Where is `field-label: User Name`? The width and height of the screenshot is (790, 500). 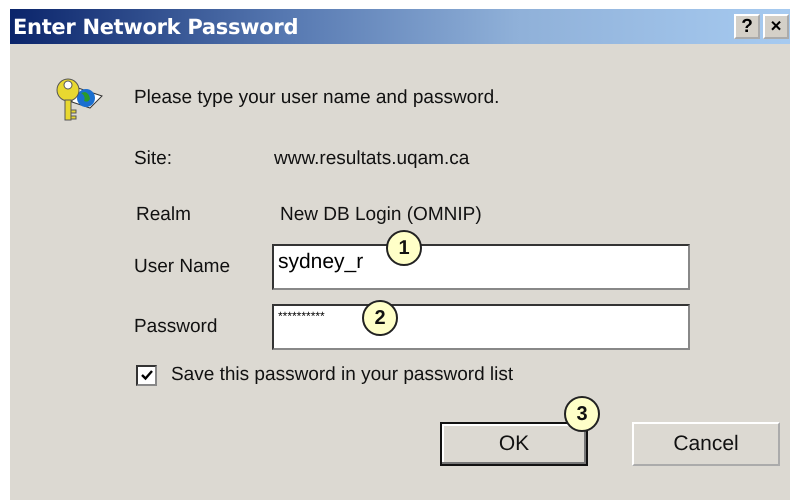 field-label: User Name is located at coordinates (183, 267).